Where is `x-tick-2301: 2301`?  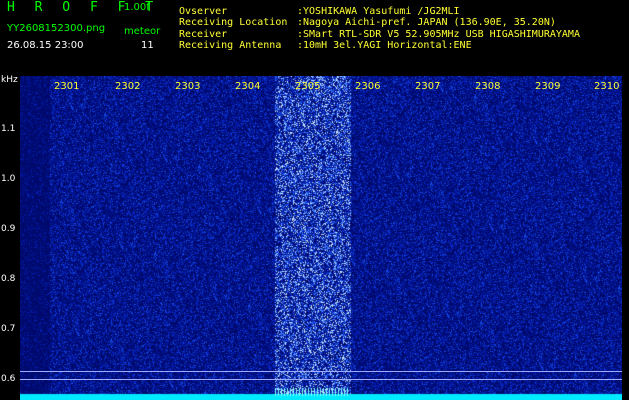 x-tick-2301: 2301 is located at coordinates (67, 86).